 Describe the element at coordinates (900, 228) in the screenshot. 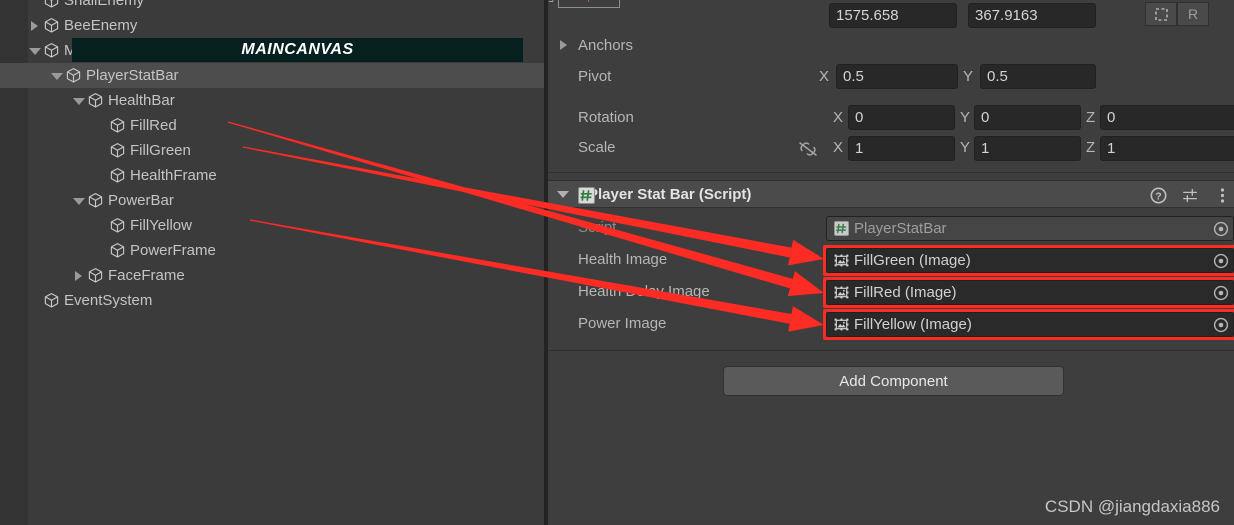

I see `field-value-text: PlayerStatBar` at that location.